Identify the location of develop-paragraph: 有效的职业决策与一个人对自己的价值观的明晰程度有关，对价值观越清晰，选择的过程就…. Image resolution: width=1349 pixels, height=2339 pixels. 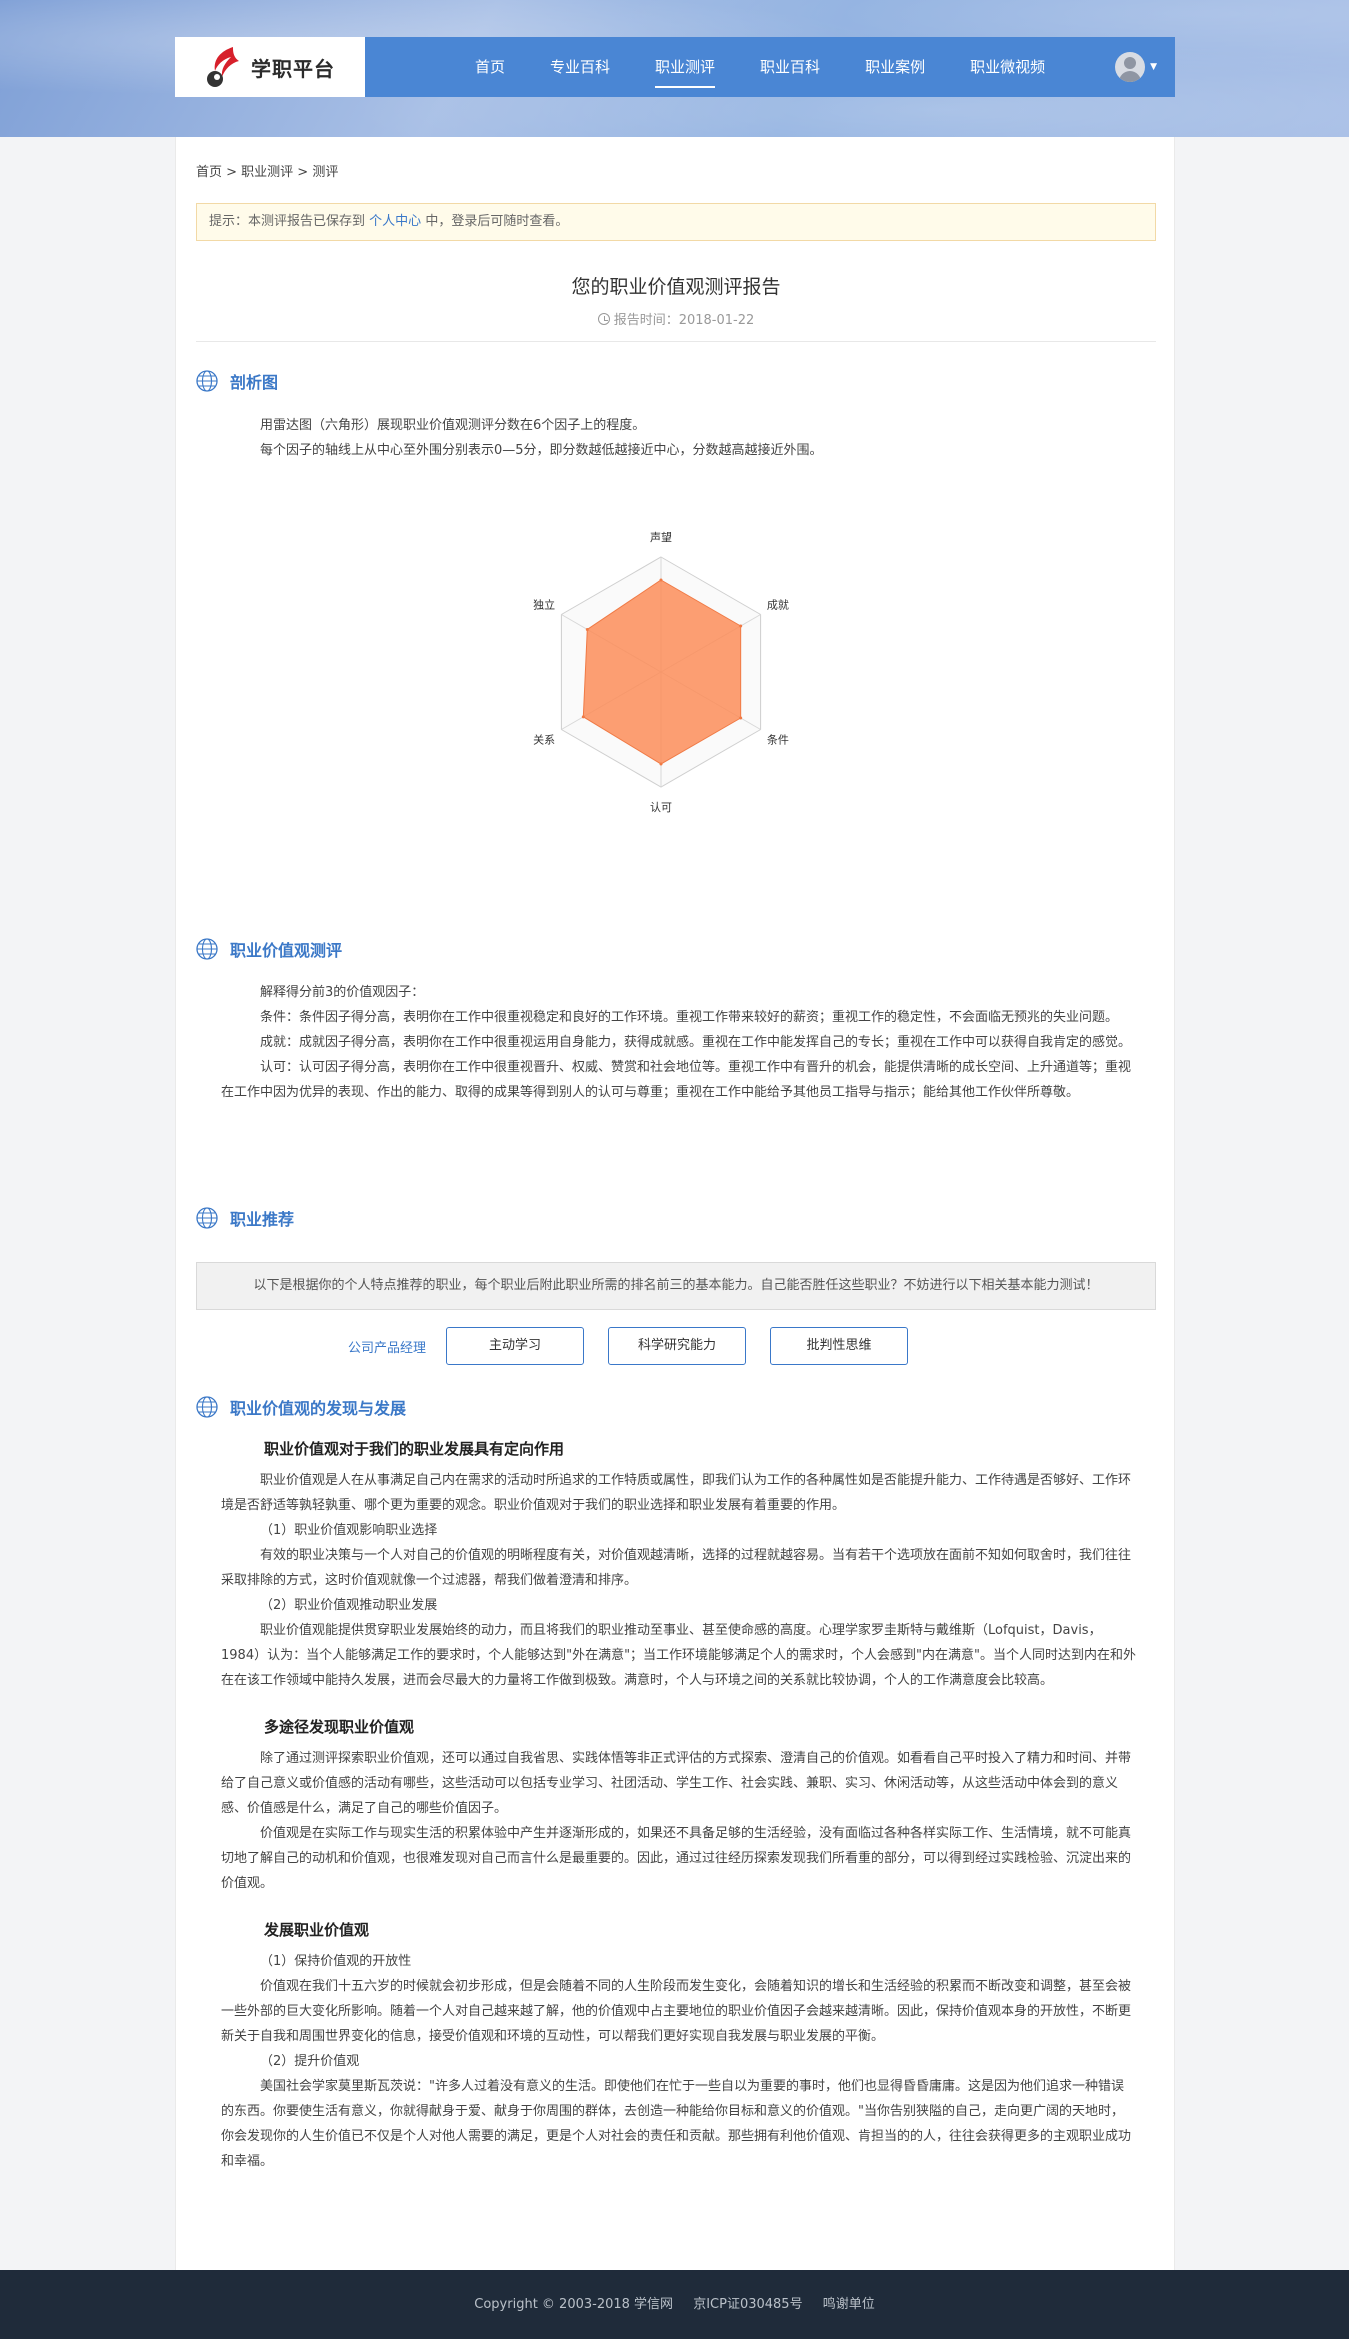
(676, 1568).